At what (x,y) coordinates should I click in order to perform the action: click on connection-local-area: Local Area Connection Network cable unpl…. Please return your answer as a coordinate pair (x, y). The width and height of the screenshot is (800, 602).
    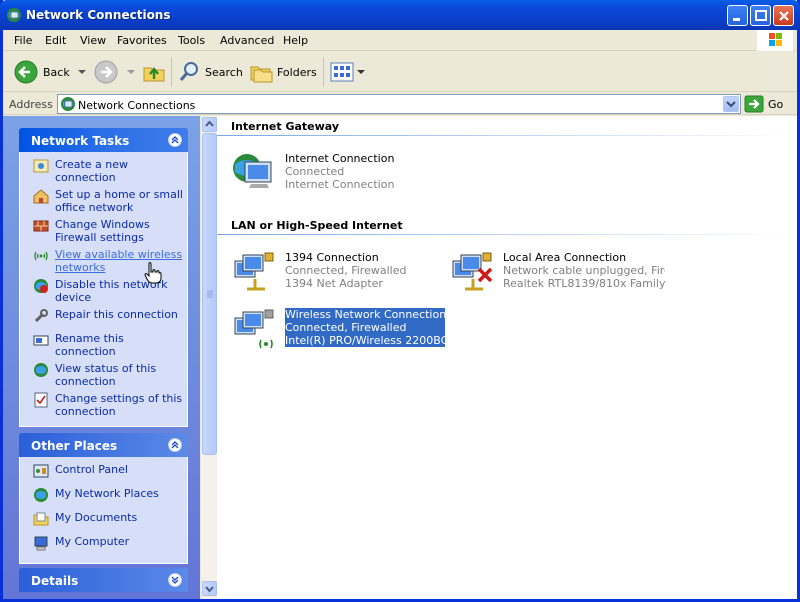
    Looking at the image, I should click on (550, 273).